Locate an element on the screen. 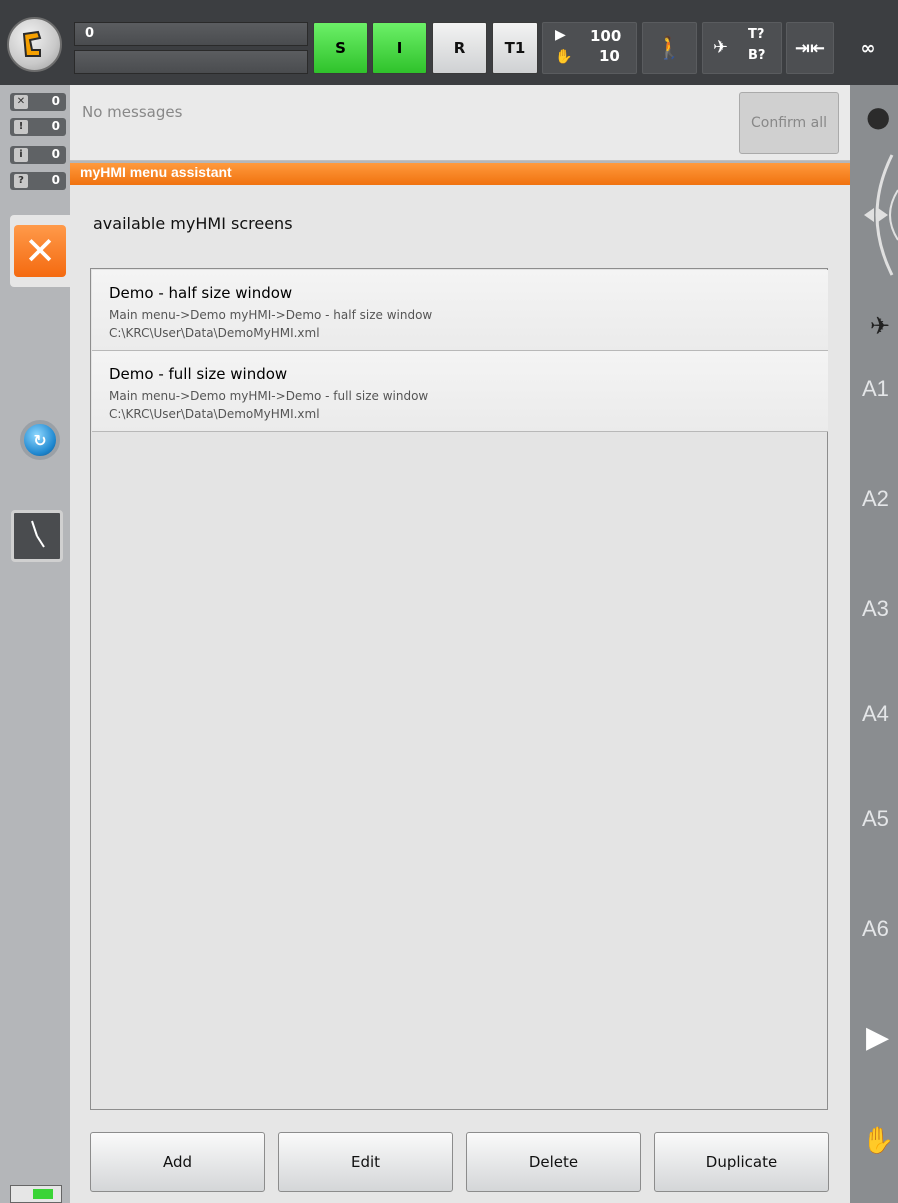 This screenshot has height=1203, width=898. ack-message-counter: ✕ 0 is located at coordinates (38, 102).